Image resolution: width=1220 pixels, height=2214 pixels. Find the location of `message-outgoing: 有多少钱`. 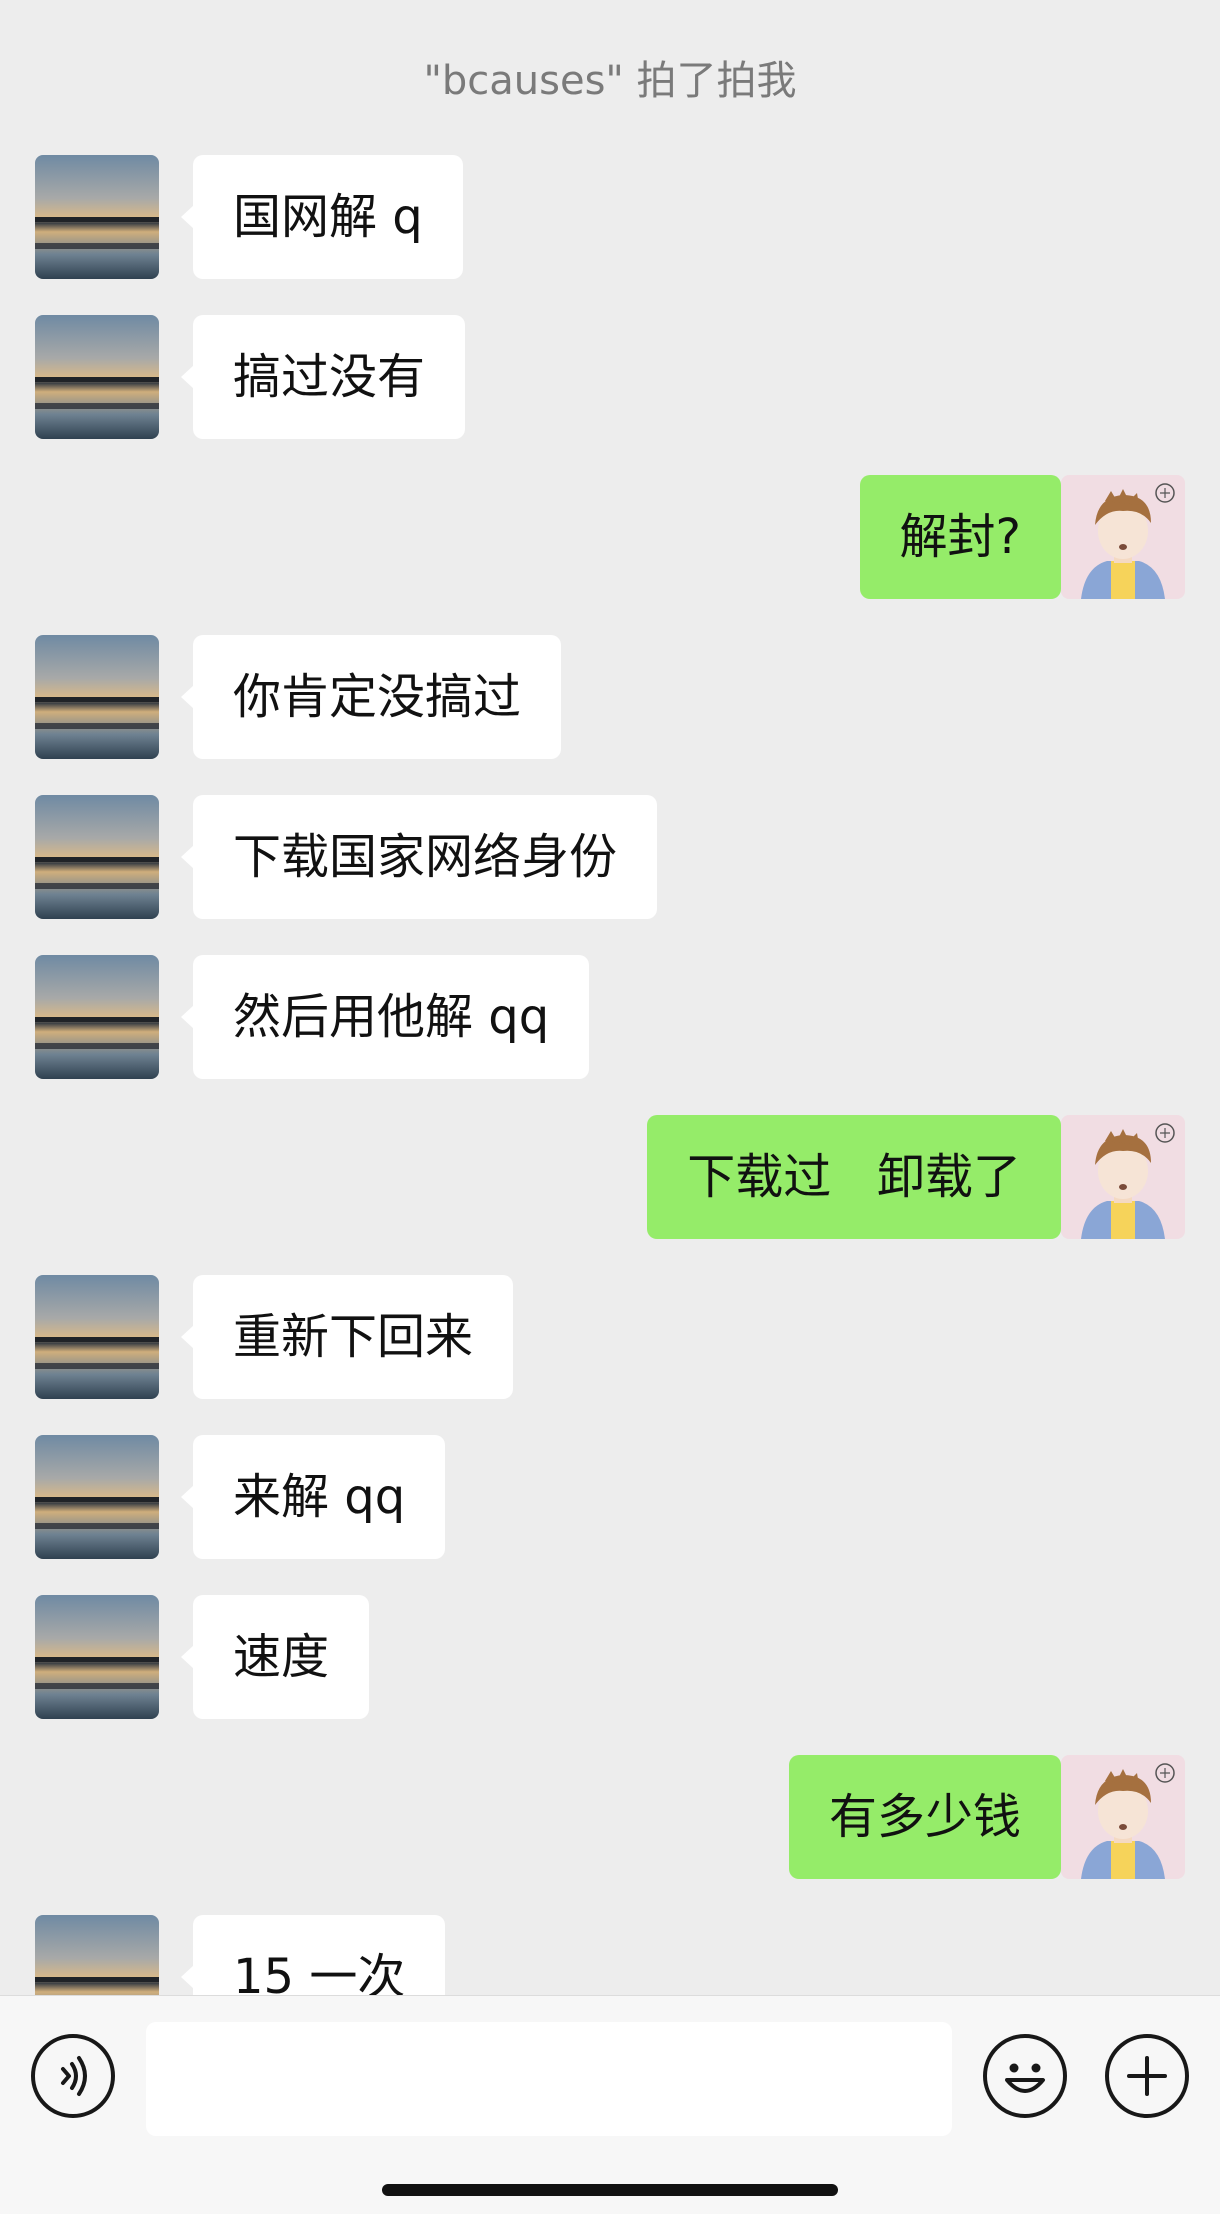

message-outgoing: 有多少钱 is located at coordinates (610, 1817).